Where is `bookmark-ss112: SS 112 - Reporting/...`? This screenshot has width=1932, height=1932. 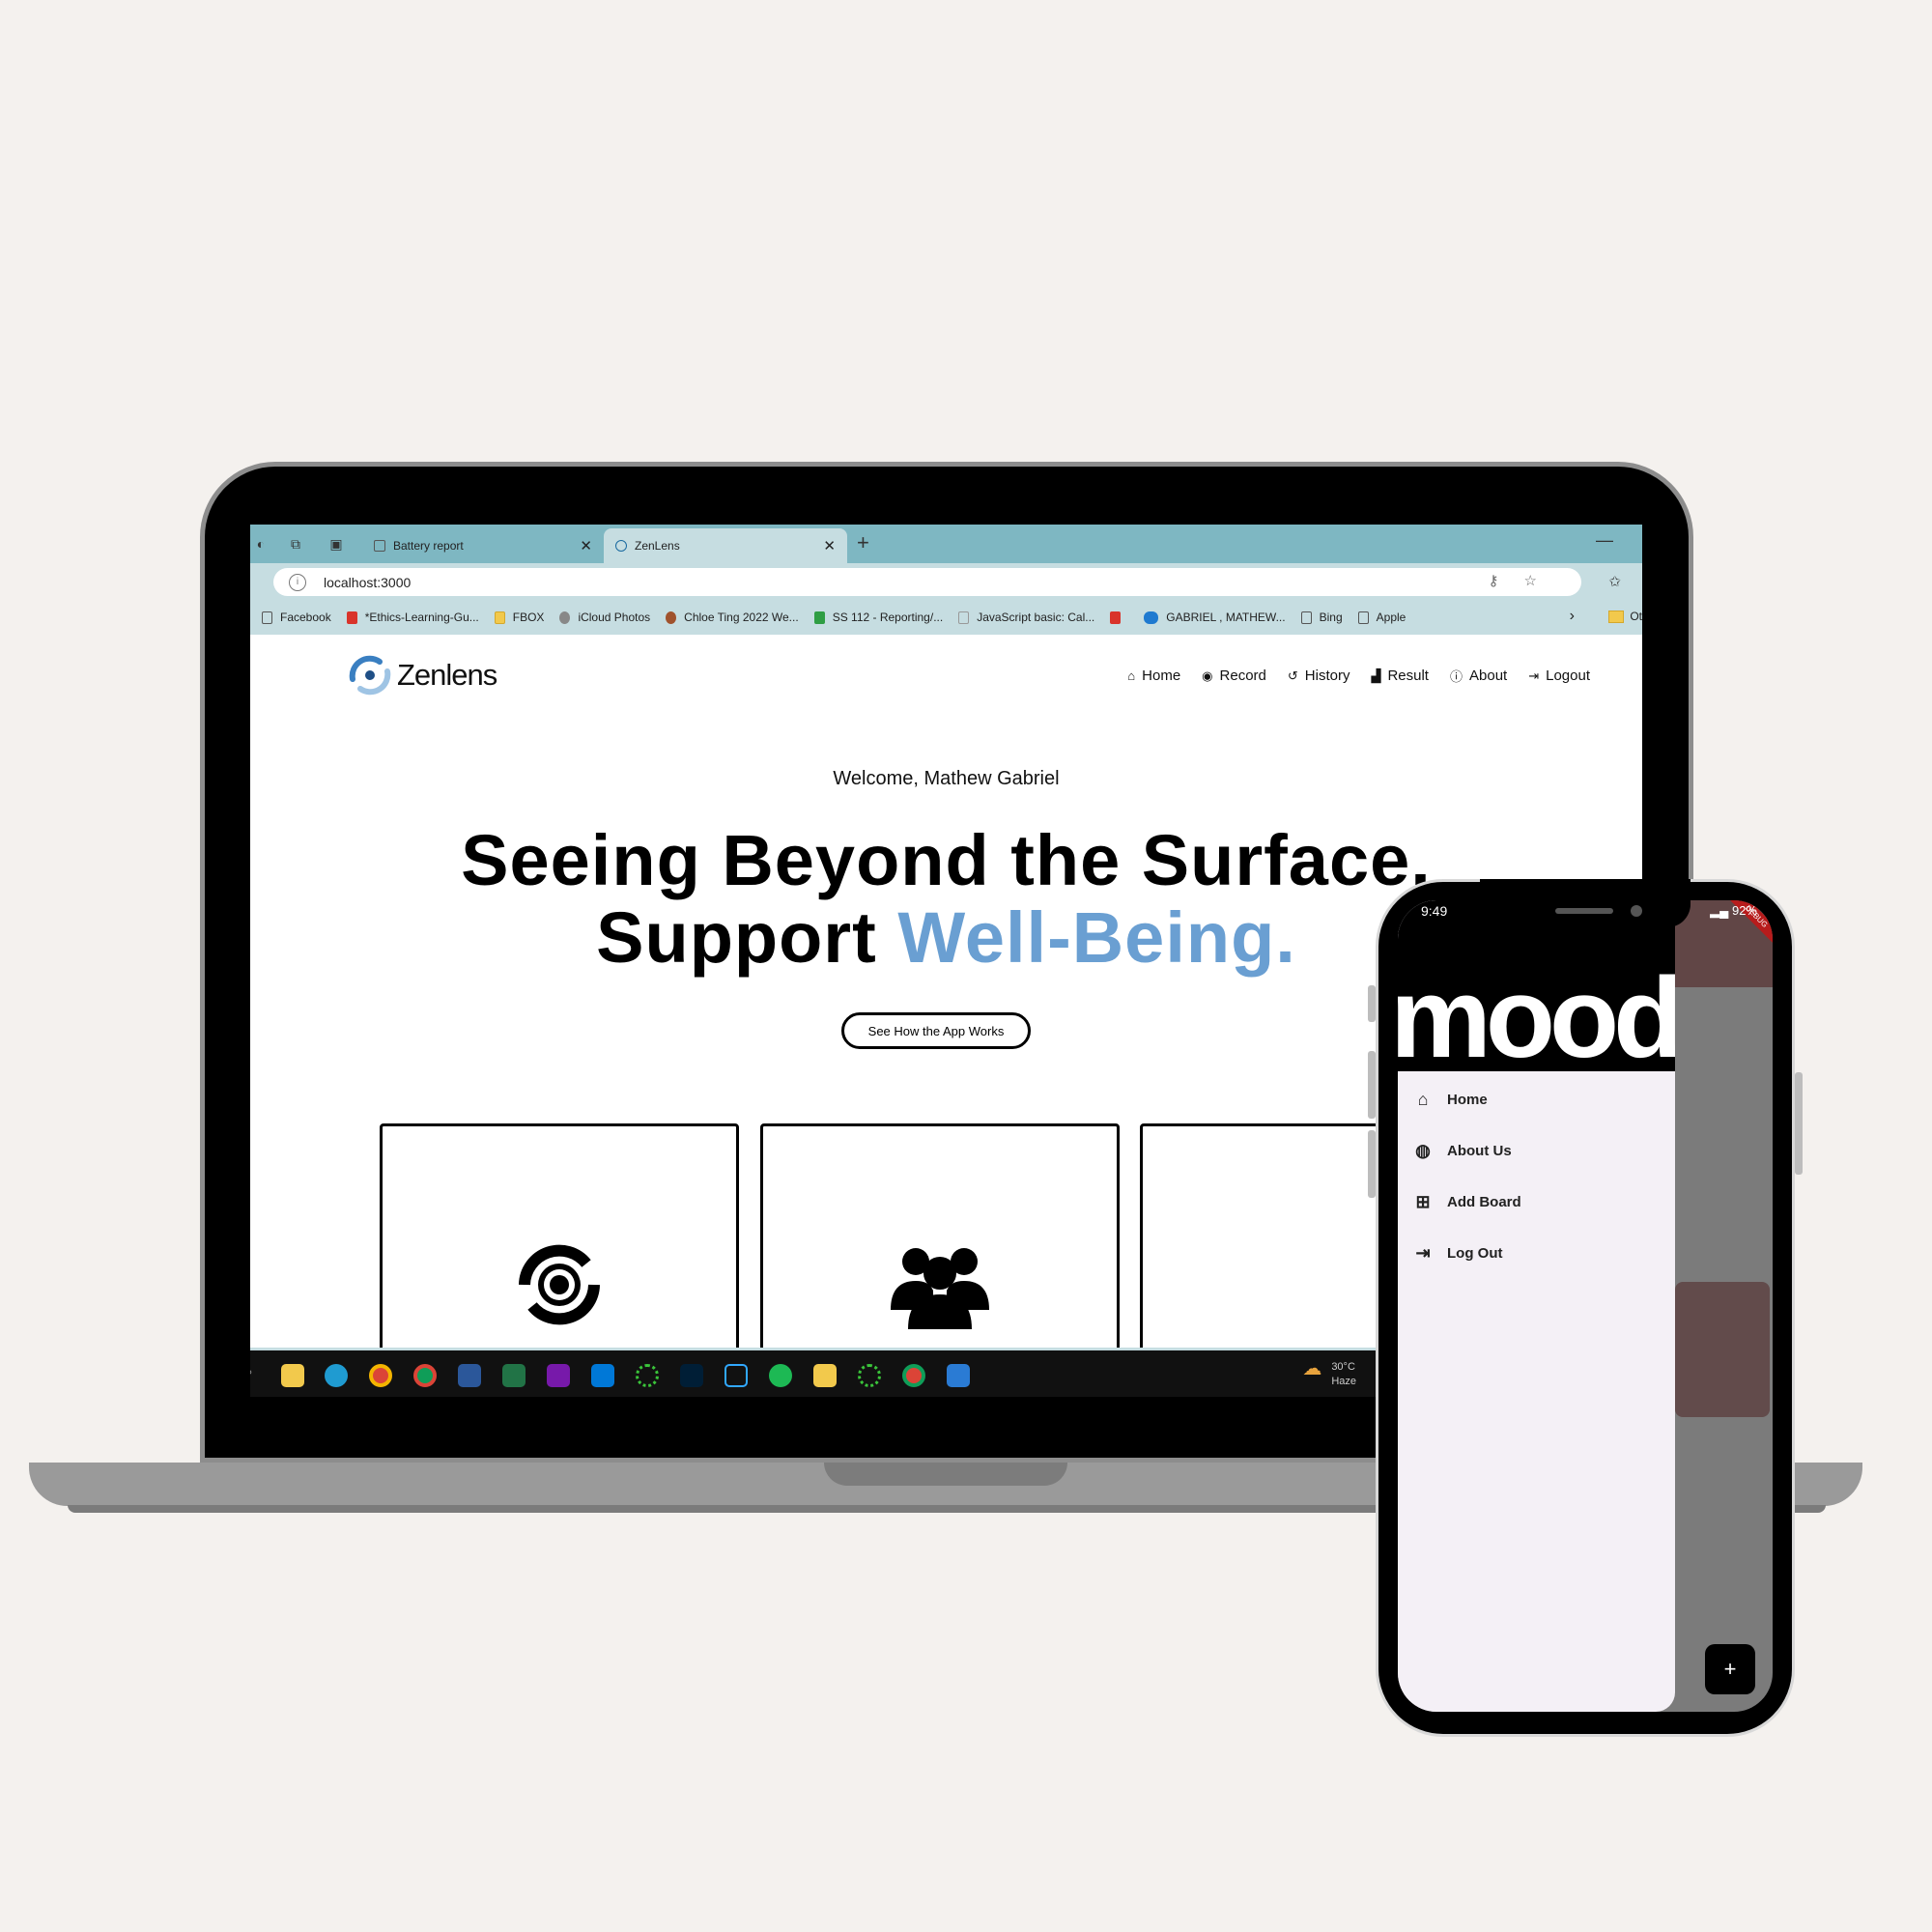 bookmark-ss112: SS 112 - Reporting/... is located at coordinates (878, 617).